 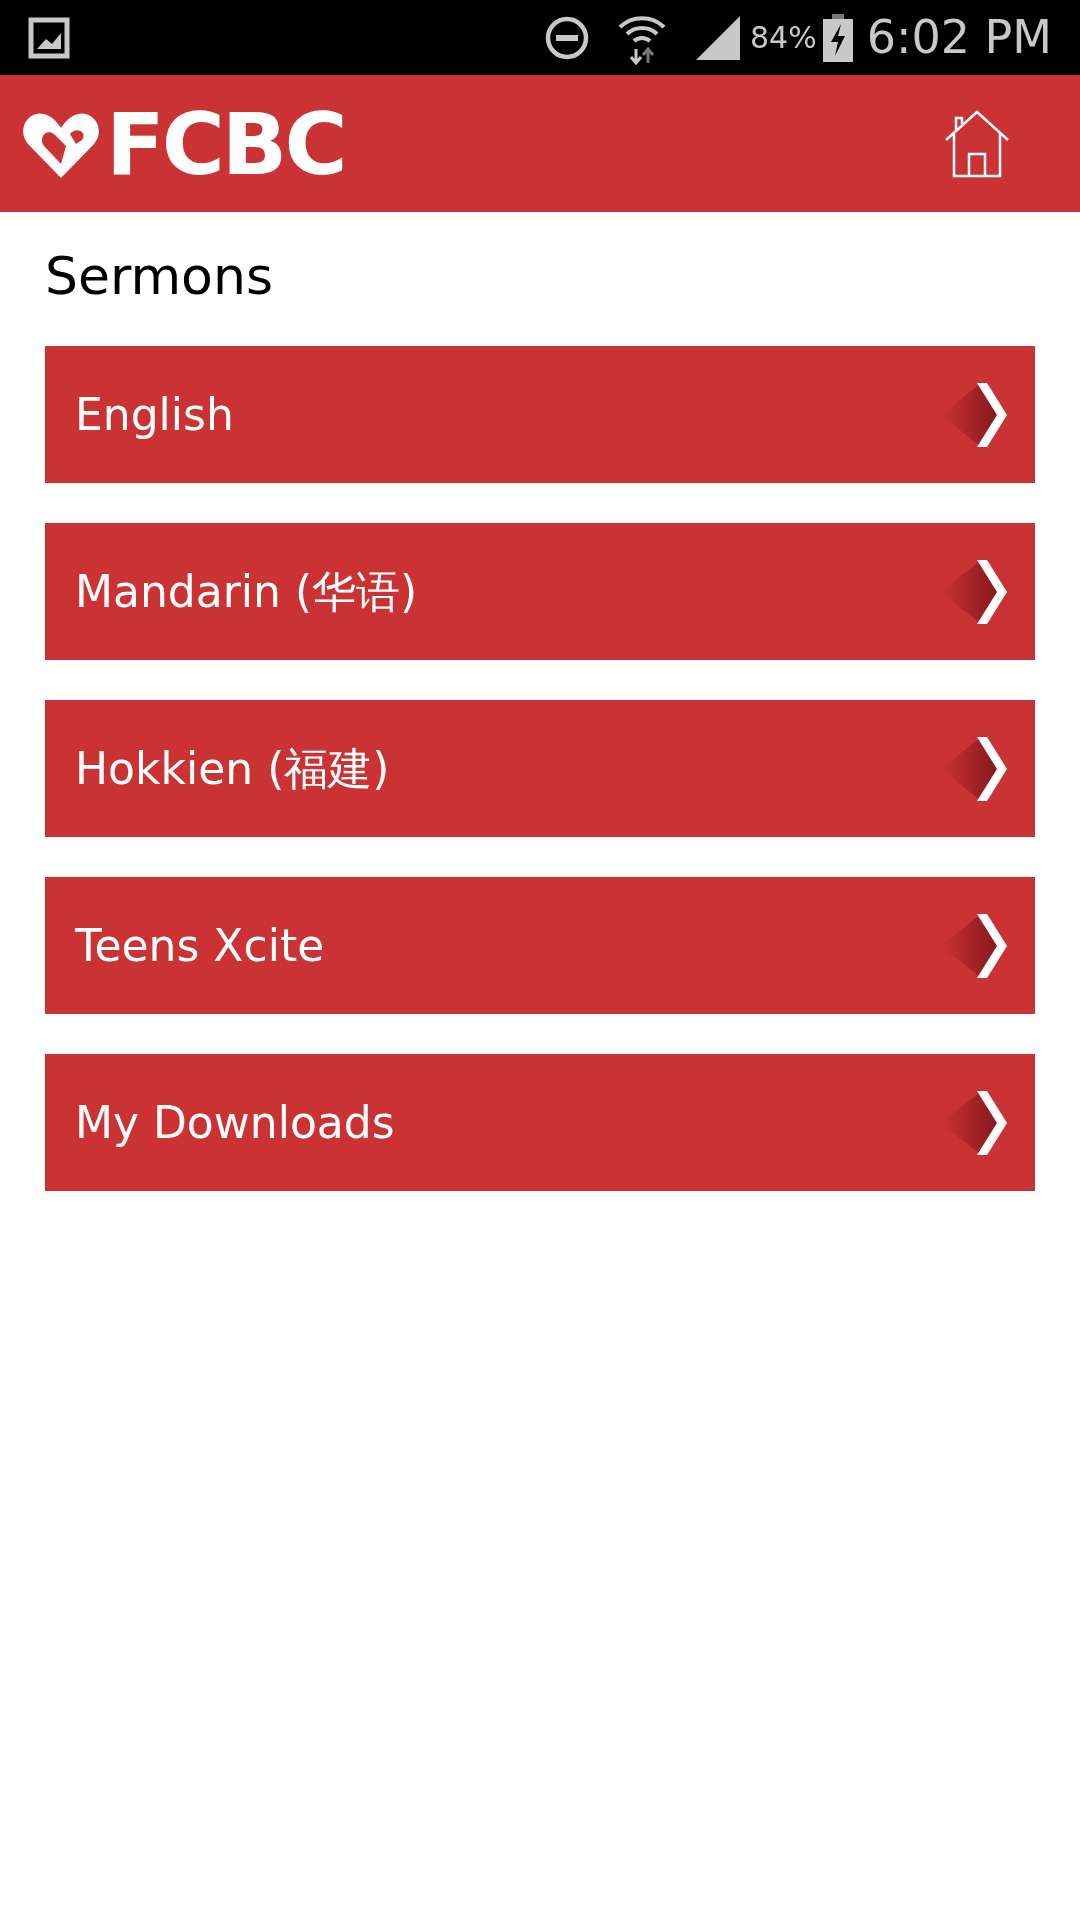 What do you see at coordinates (49, 37) in the screenshot?
I see `image-icon` at bounding box center [49, 37].